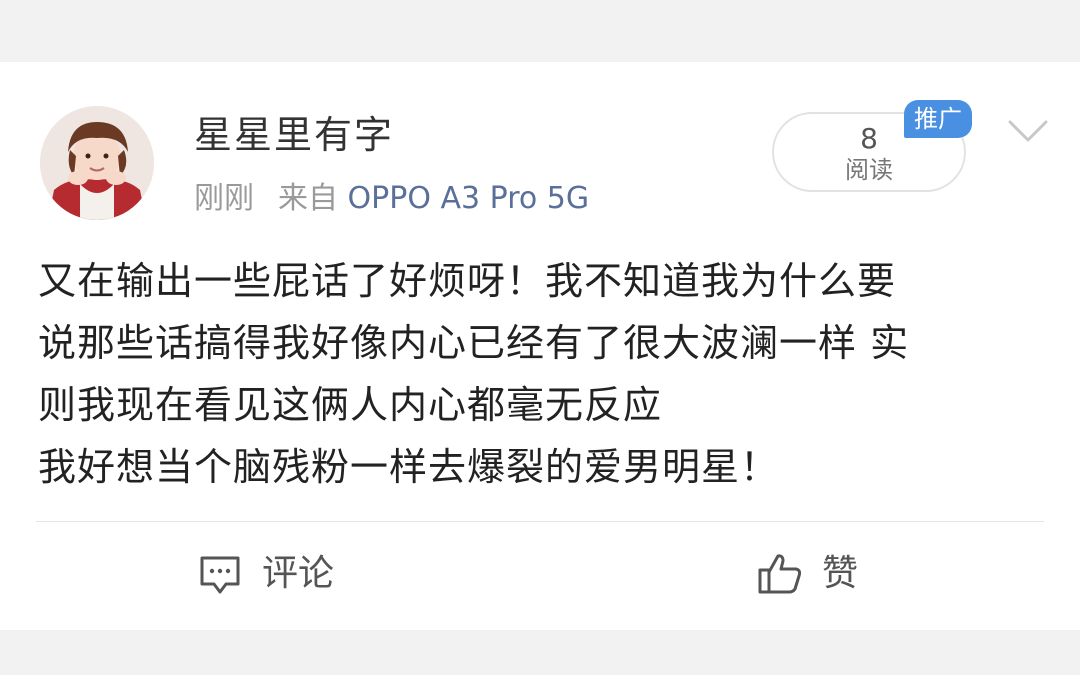 This screenshot has height=675, width=1080. Describe the element at coordinates (224, 198) in the screenshot. I see `post-time: 刚刚` at that location.